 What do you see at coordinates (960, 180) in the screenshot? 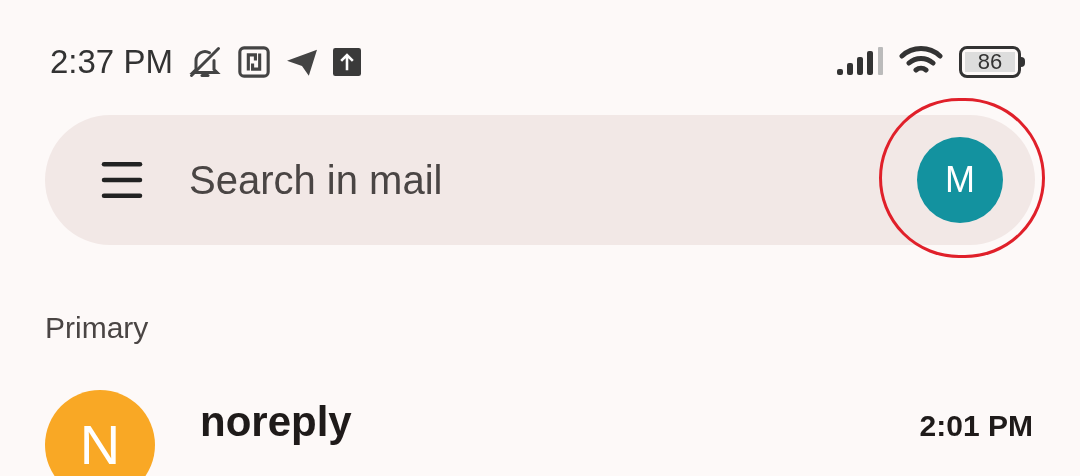
I see `account-avatar: M` at bounding box center [960, 180].